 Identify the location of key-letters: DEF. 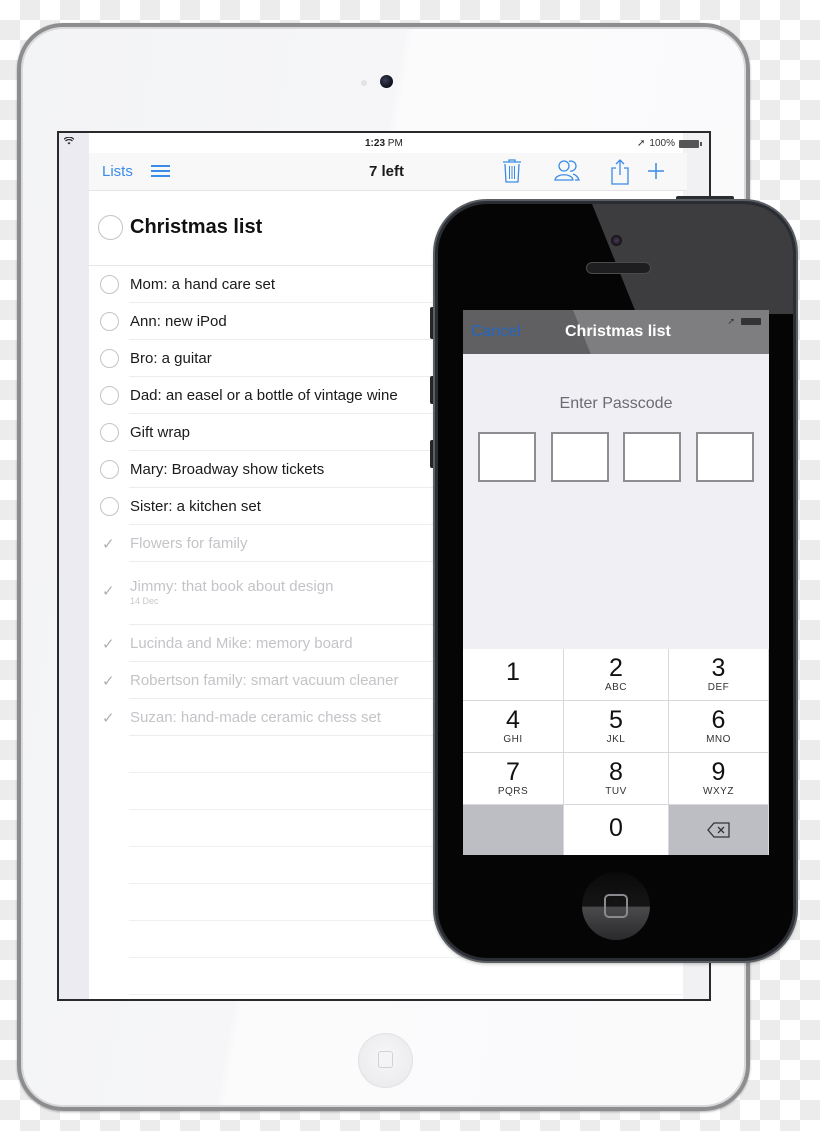
(718, 687).